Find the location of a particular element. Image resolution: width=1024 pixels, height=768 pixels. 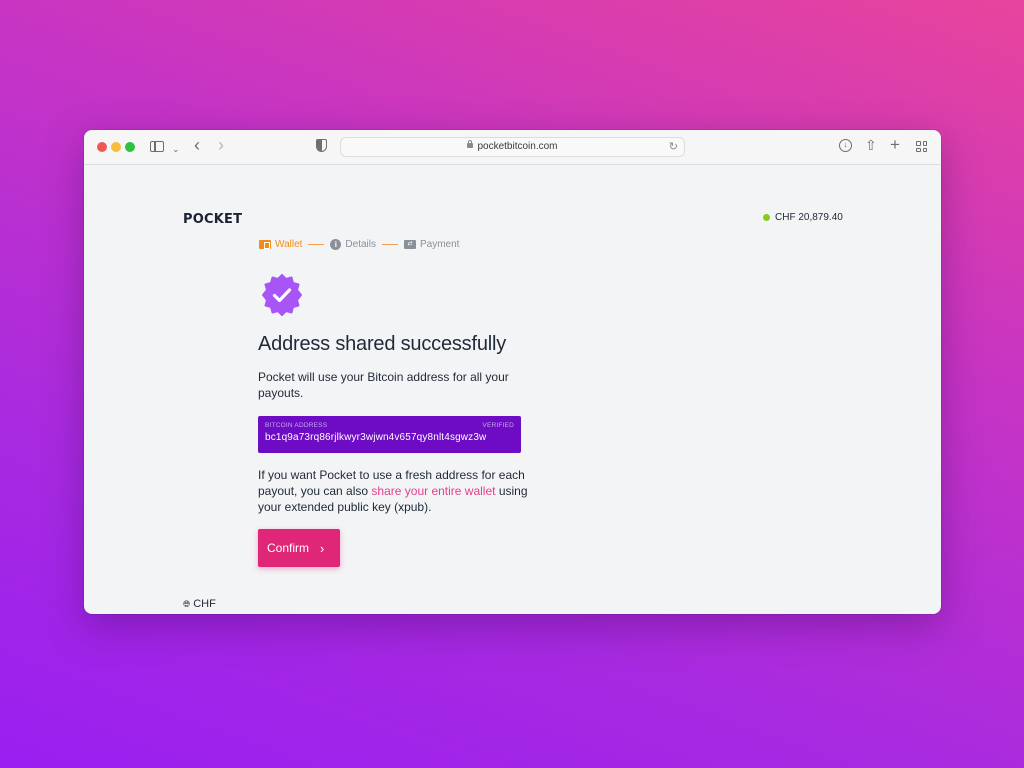

wallet-icon is located at coordinates (265, 244).